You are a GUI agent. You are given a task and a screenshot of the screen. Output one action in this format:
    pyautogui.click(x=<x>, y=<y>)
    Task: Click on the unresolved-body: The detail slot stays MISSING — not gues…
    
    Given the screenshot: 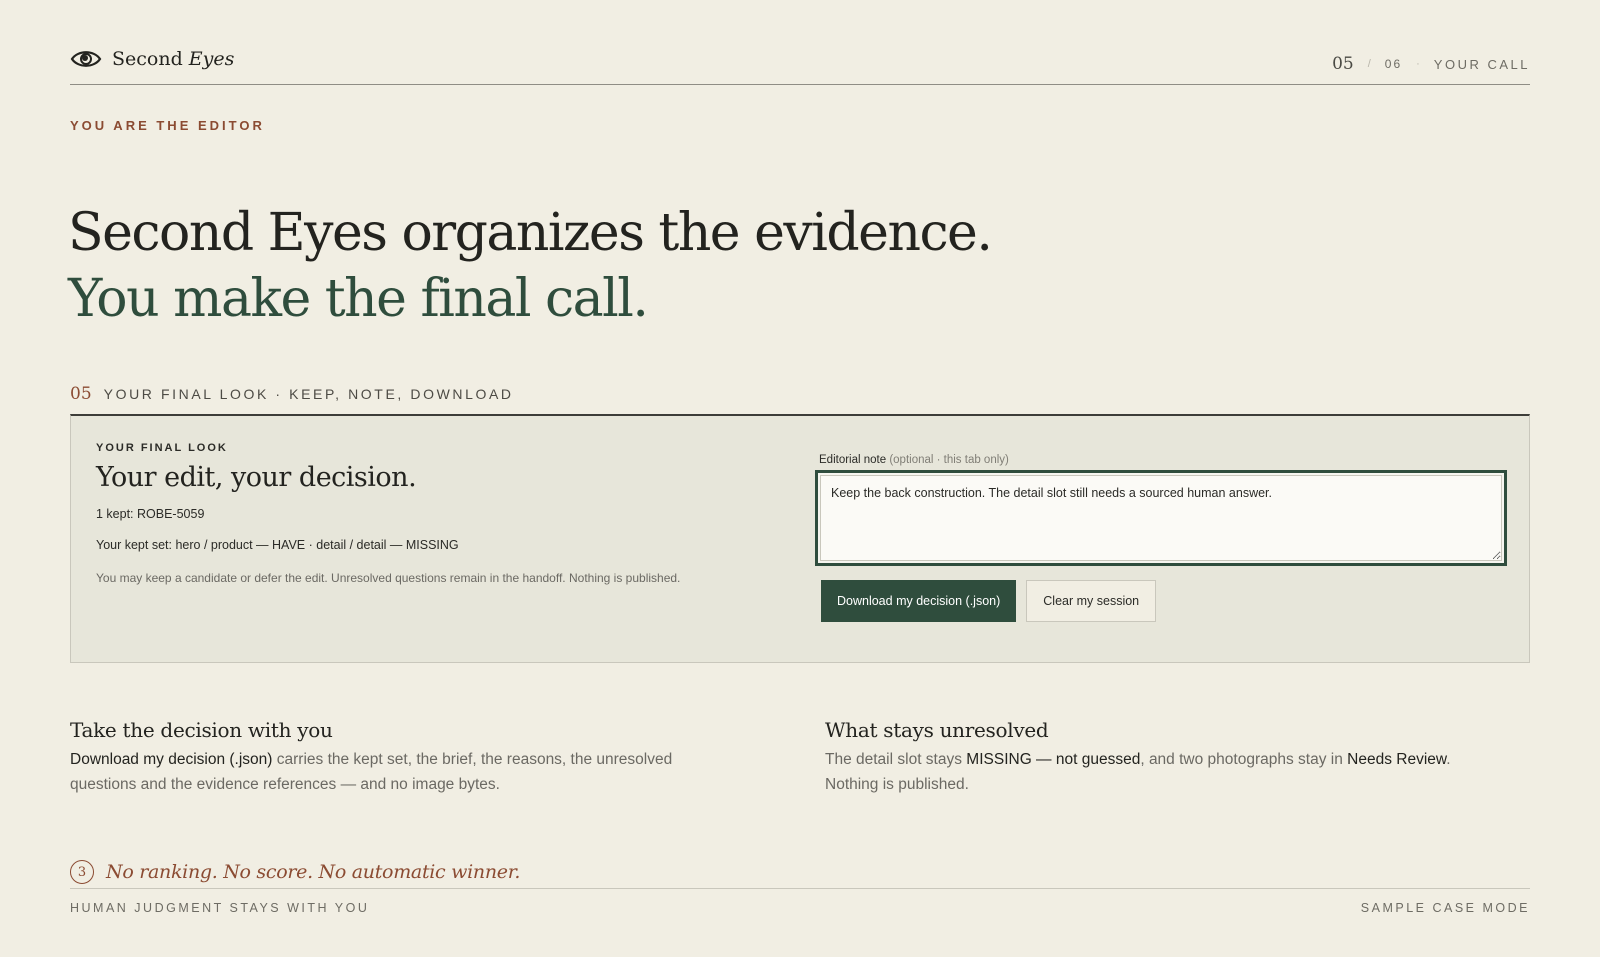 What is the action you would take?
    pyautogui.click(x=1155, y=772)
    